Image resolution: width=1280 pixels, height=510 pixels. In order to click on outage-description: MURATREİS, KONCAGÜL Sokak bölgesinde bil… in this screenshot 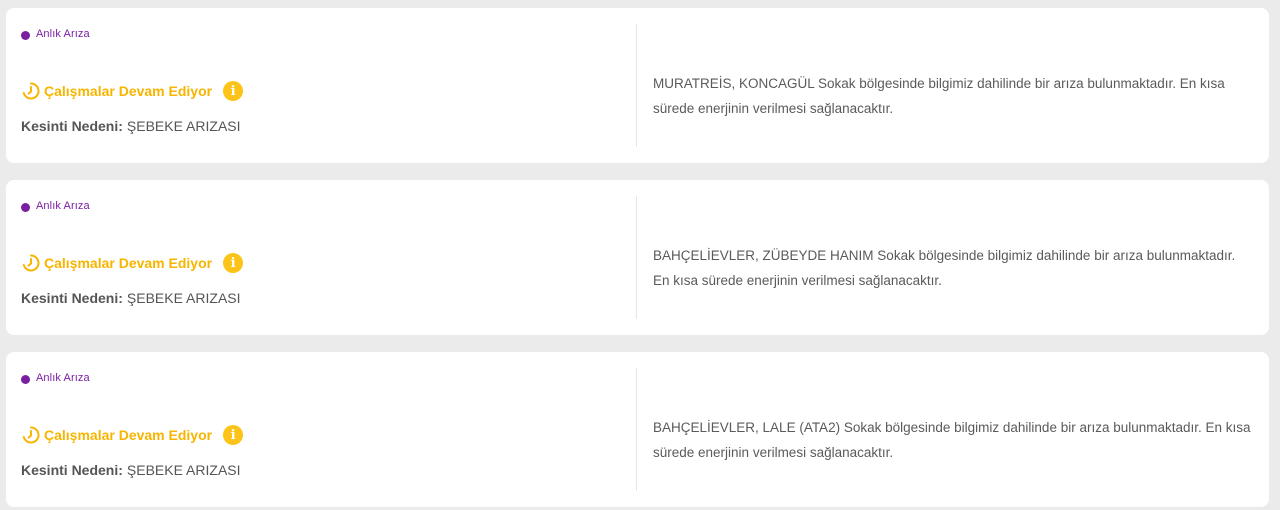, I will do `click(939, 96)`.